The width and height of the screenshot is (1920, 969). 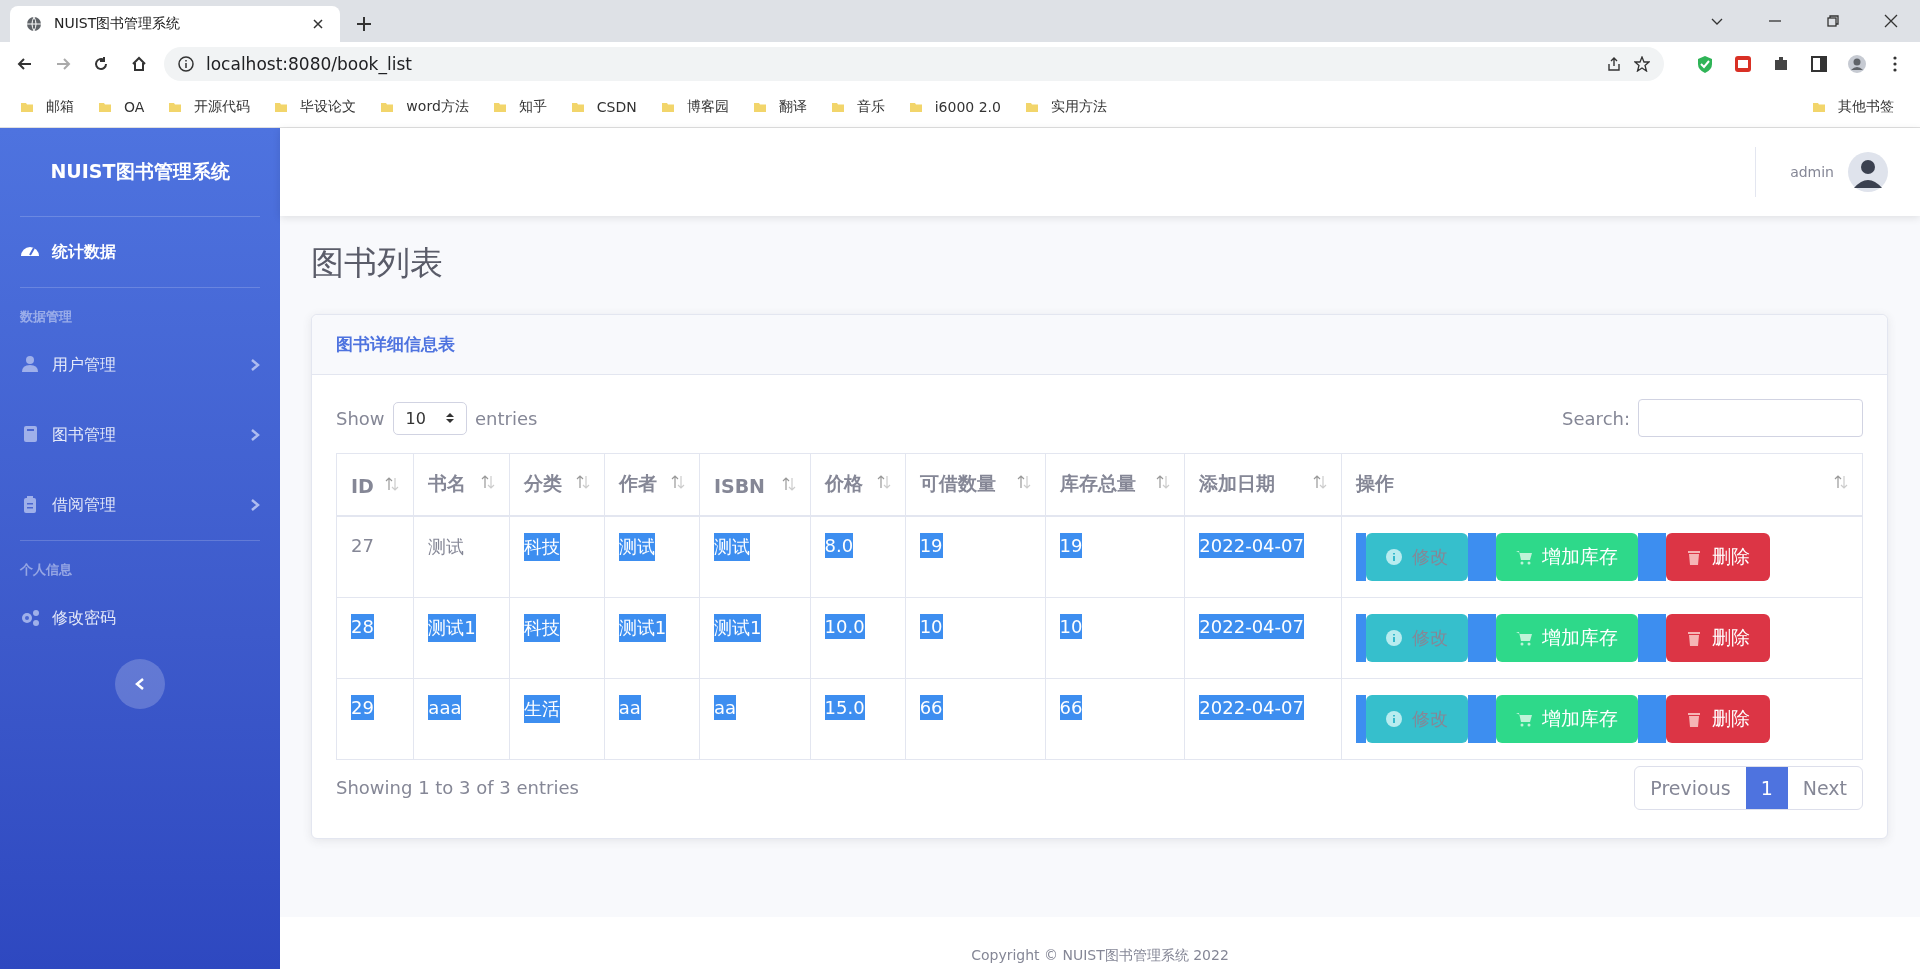 What do you see at coordinates (1812, 172) in the screenshot?
I see `username: admin` at bounding box center [1812, 172].